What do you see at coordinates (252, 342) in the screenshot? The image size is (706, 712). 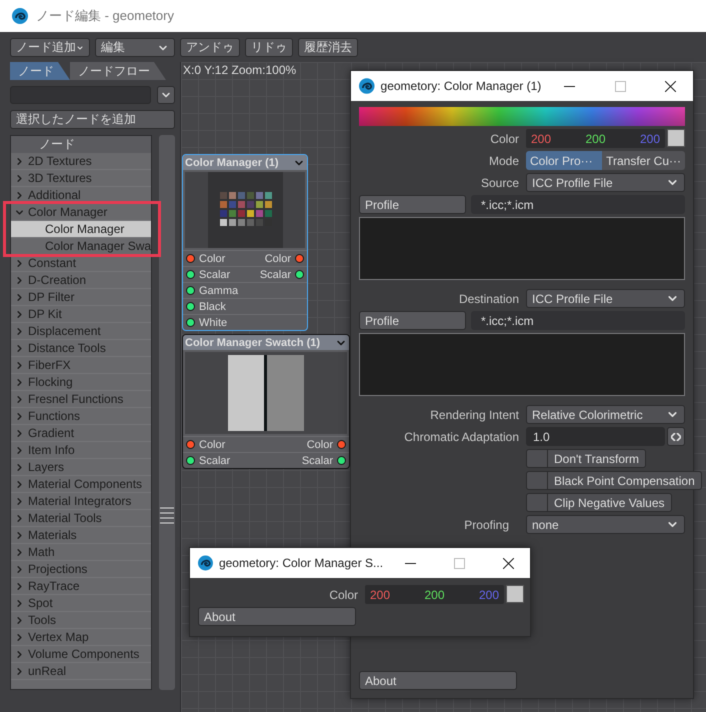 I see `node-title: Color Manager Swatch (1)` at bounding box center [252, 342].